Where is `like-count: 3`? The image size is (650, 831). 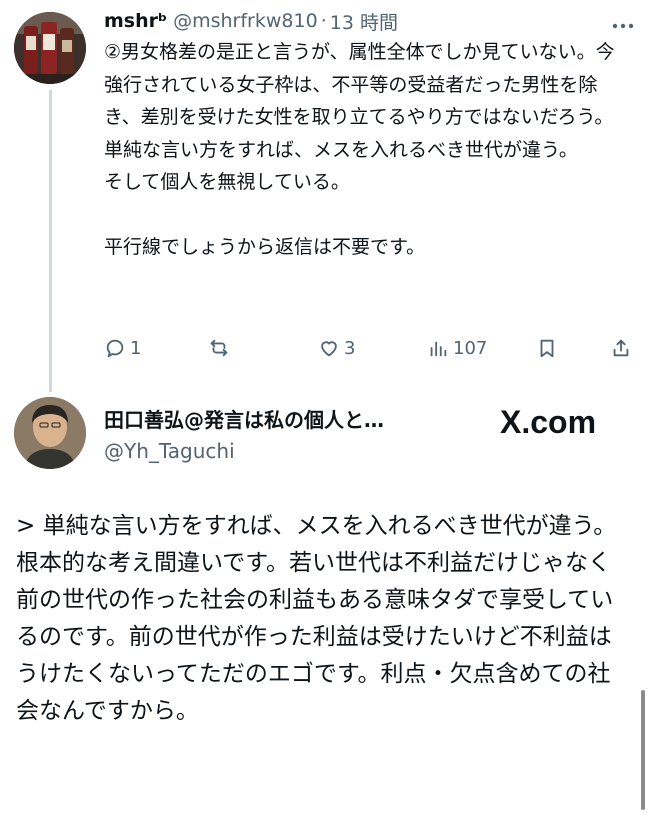 like-count: 3 is located at coordinates (350, 348).